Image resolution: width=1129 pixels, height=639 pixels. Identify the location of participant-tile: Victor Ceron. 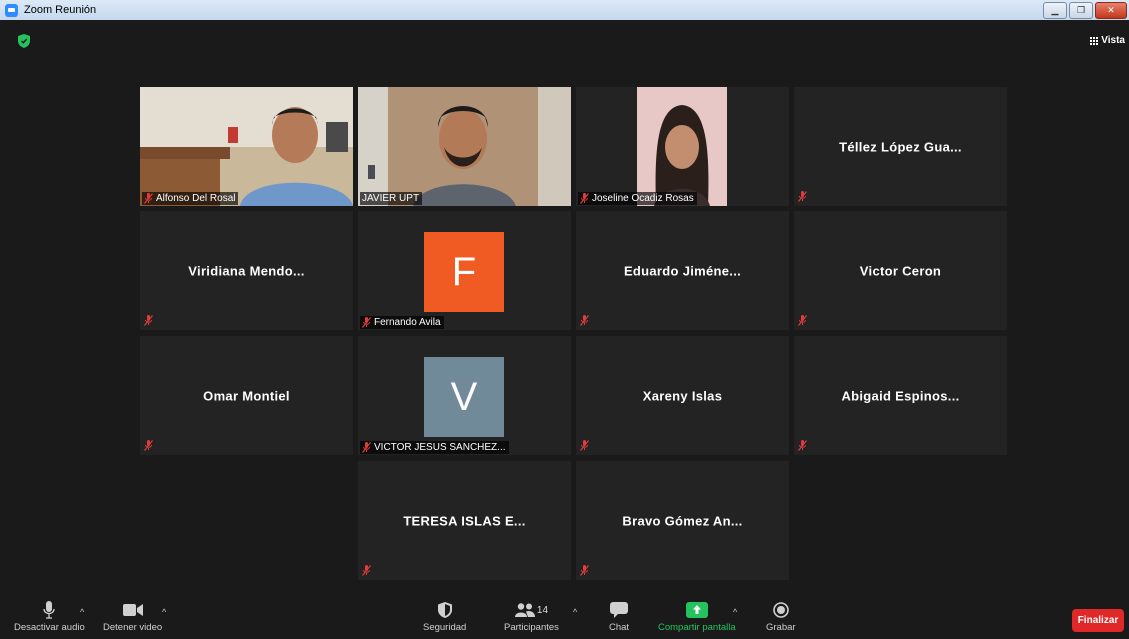
(900, 270).